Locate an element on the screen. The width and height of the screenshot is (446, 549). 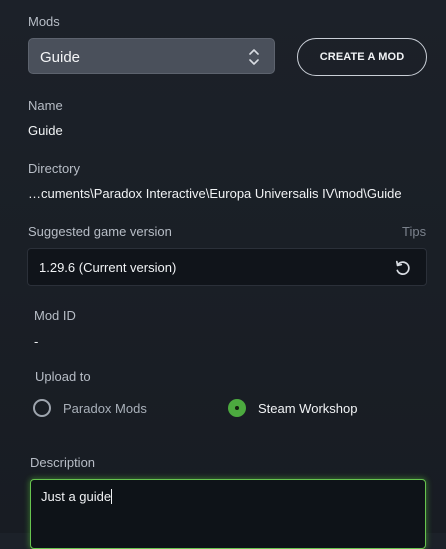
radio-paradox-mods-label: Paradox Mods is located at coordinates (105, 408).